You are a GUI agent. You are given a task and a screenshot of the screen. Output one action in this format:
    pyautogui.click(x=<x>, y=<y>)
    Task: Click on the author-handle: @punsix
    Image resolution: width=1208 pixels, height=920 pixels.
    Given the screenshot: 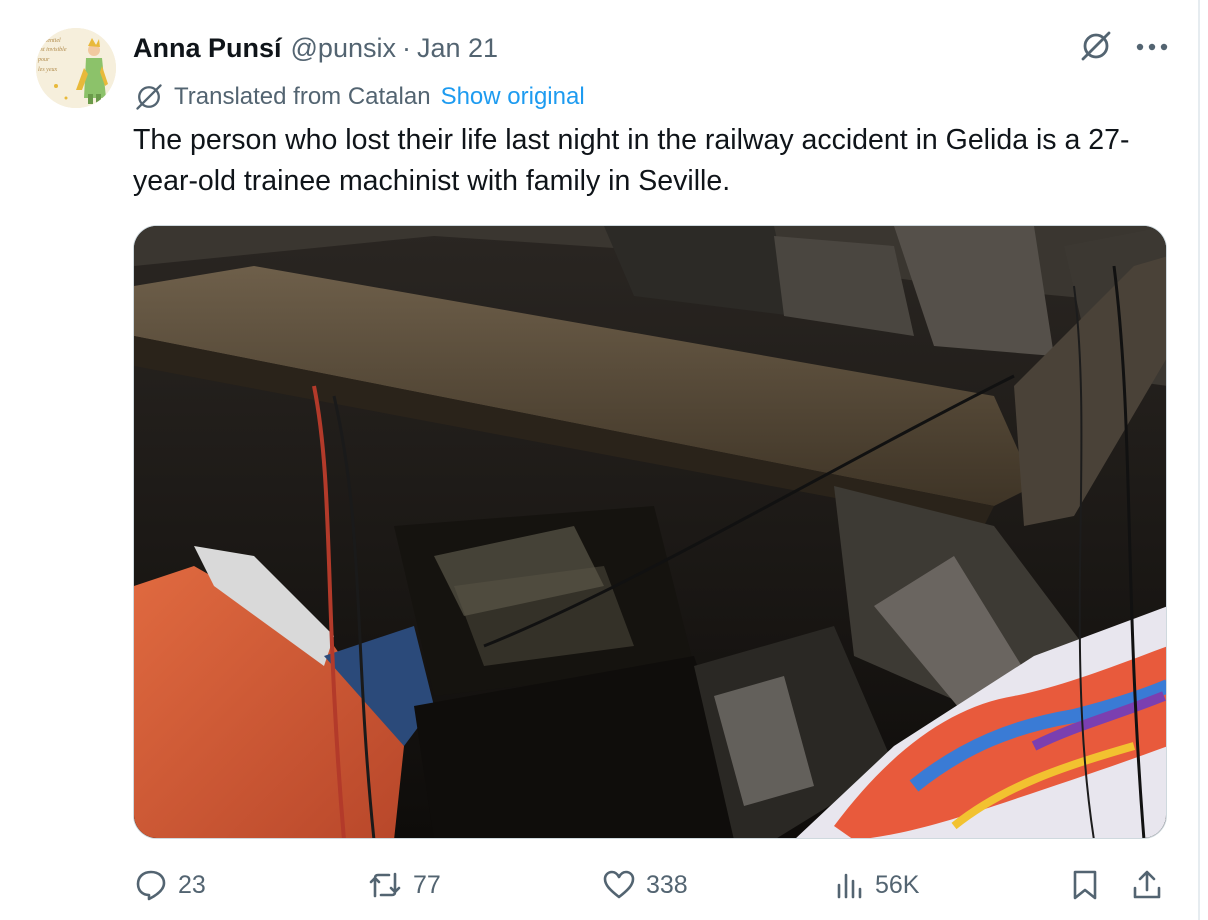 What is the action you would take?
    pyautogui.click(x=343, y=48)
    